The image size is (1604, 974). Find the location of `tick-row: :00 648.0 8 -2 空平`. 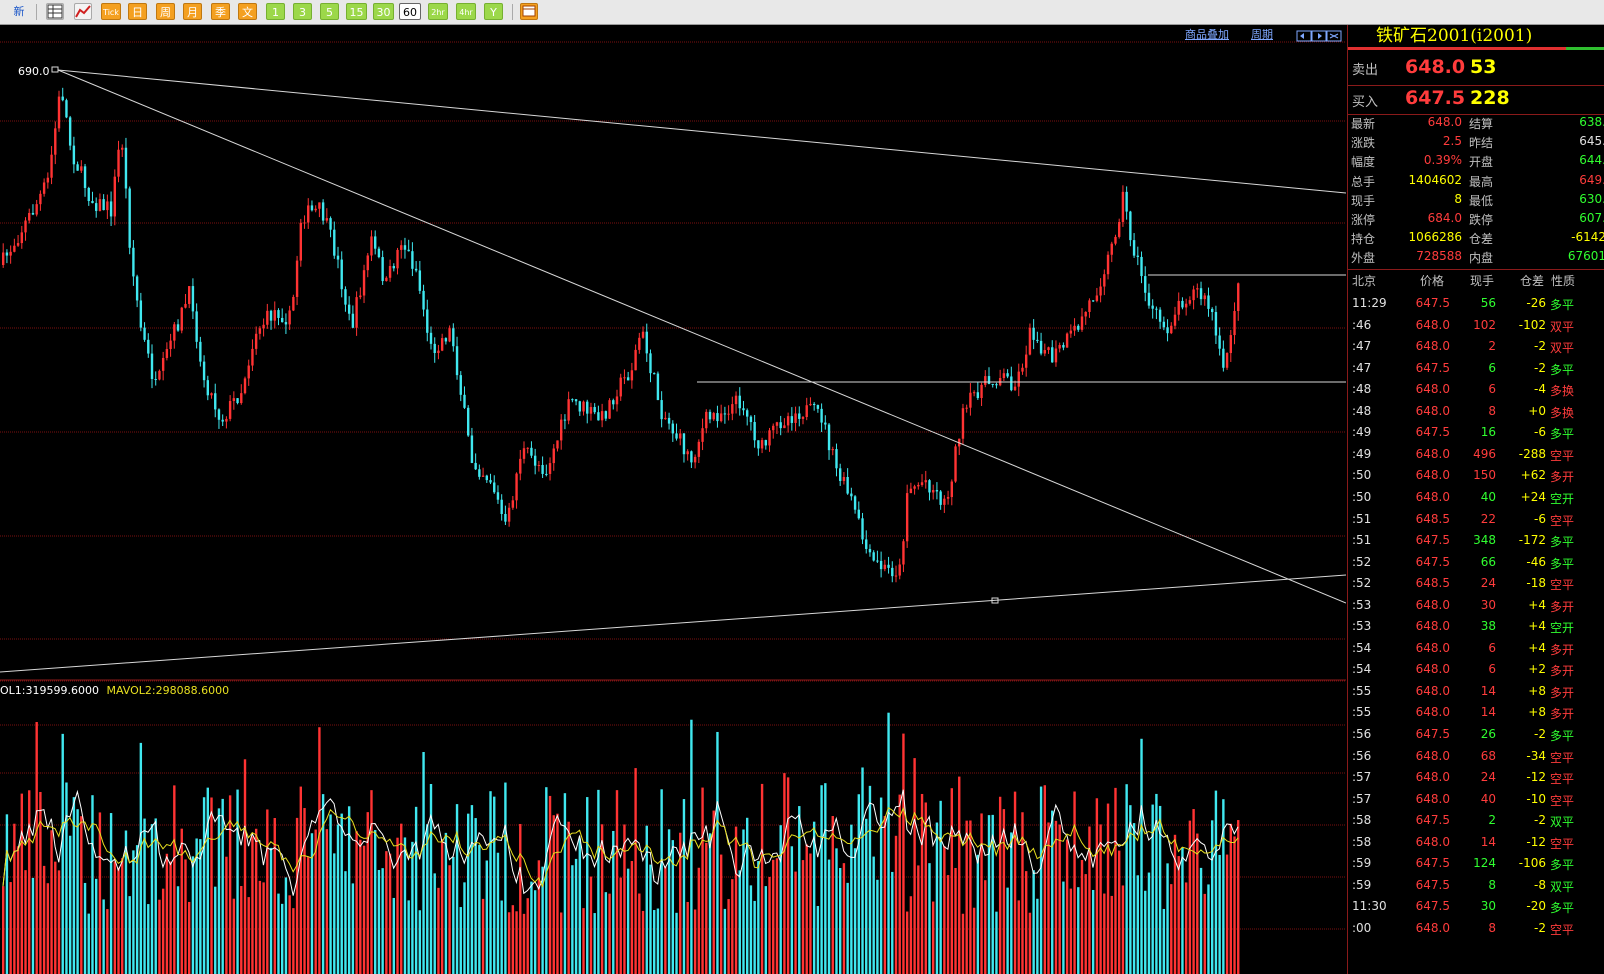

tick-row: :00 648.0 8 -2 空平 is located at coordinates (1476, 928).